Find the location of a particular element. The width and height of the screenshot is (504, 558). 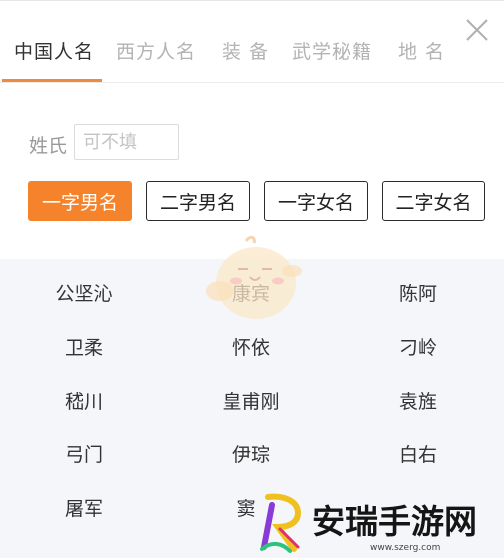

tab-place-names: 地 名 is located at coordinates (421, 50).